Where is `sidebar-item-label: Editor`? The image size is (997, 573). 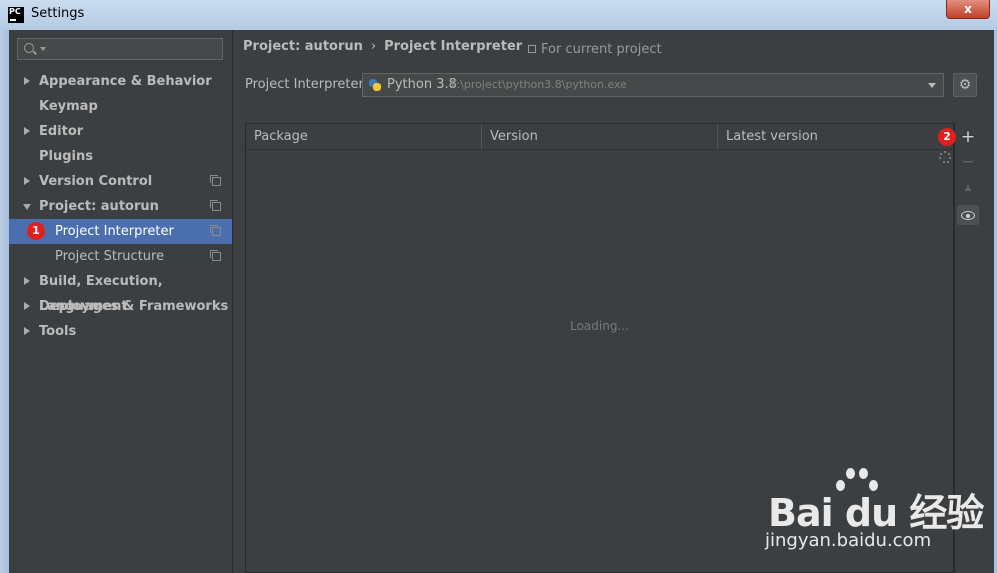 sidebar-item-label: Editor is located at coordinates (61, 131).